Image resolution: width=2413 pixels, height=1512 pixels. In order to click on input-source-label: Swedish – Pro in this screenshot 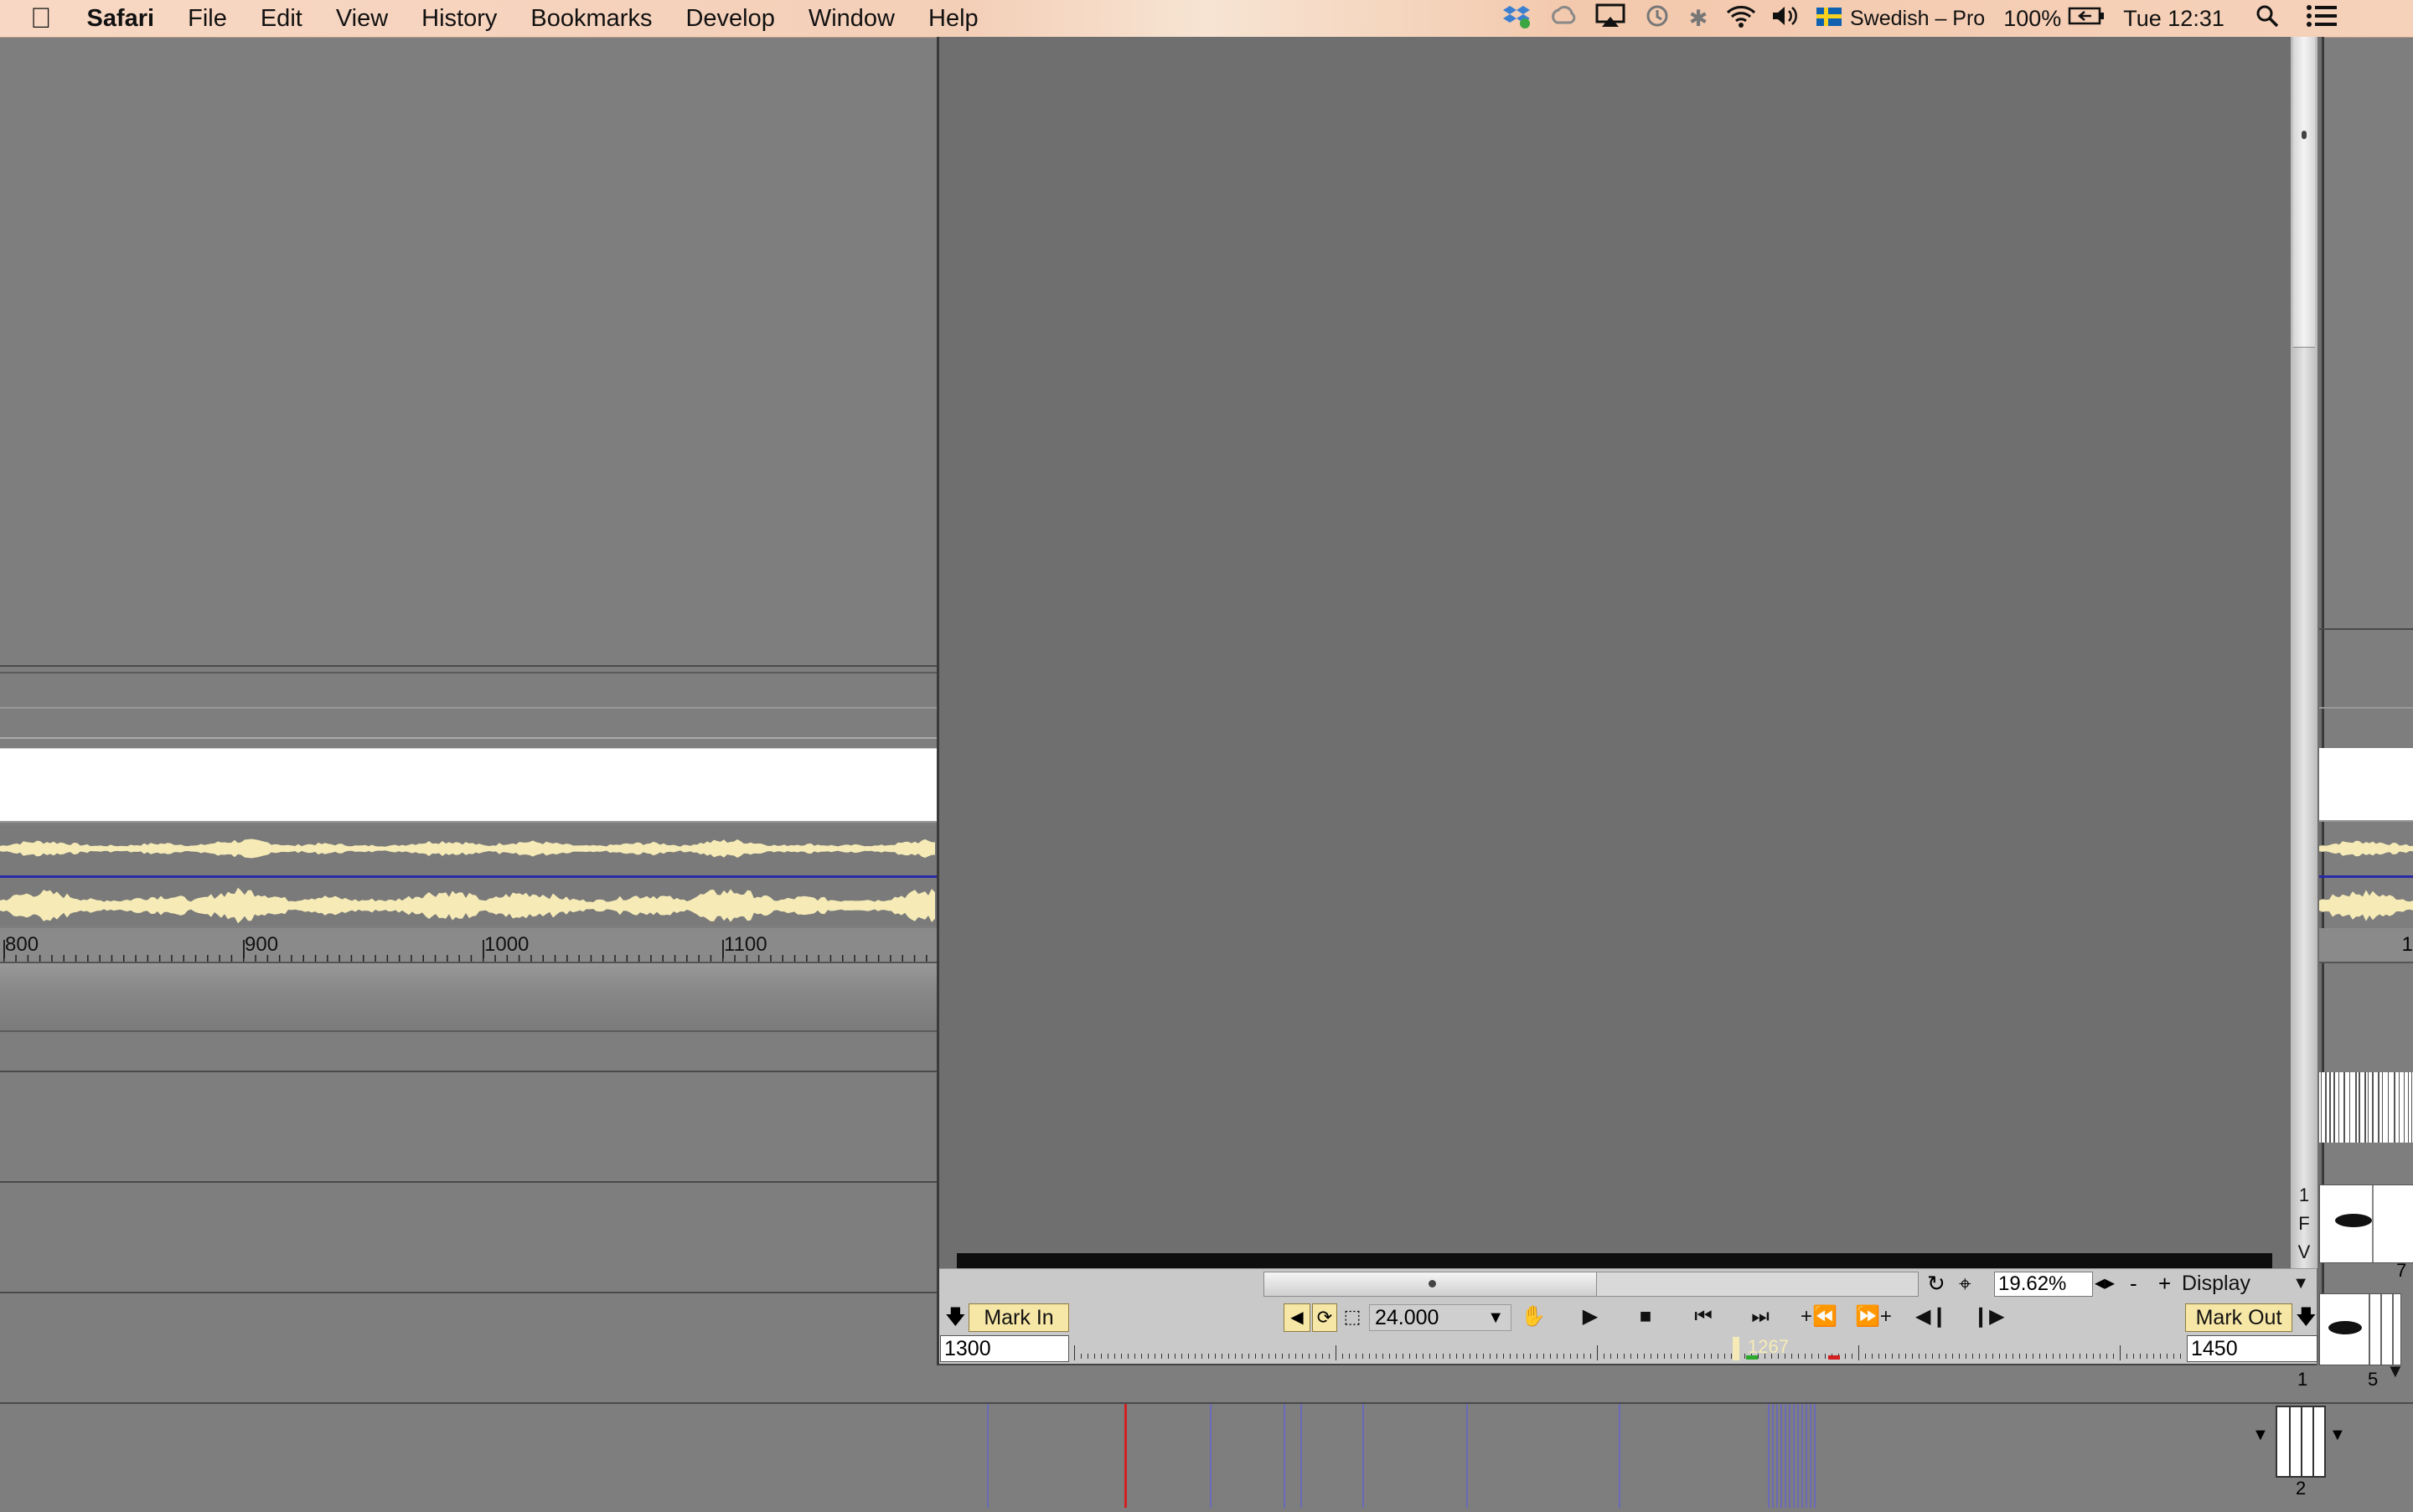, I will do `click(1917, 19)`.